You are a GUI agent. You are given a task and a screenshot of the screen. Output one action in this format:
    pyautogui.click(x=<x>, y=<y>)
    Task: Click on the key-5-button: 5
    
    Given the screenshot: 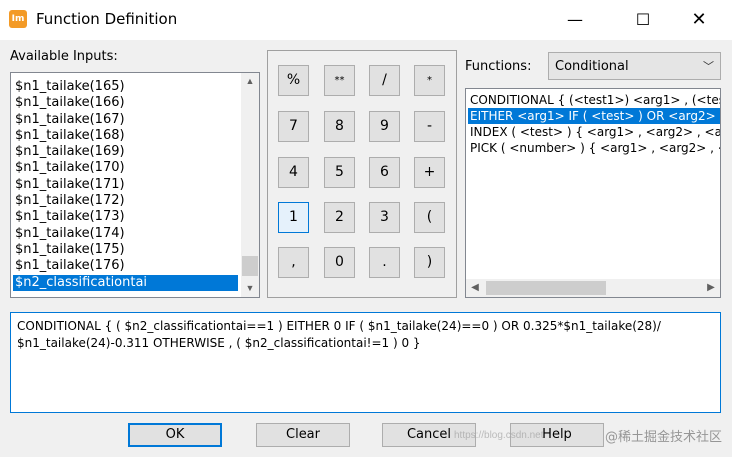 What is the action you would take?
    pyautogui.click(x=339, y=172)
    